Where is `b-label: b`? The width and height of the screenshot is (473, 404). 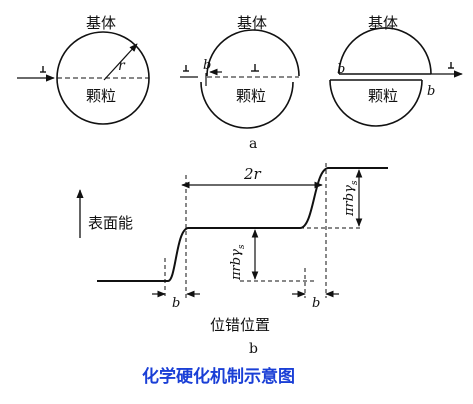 b-label: b is located at coordinates (207, 65).